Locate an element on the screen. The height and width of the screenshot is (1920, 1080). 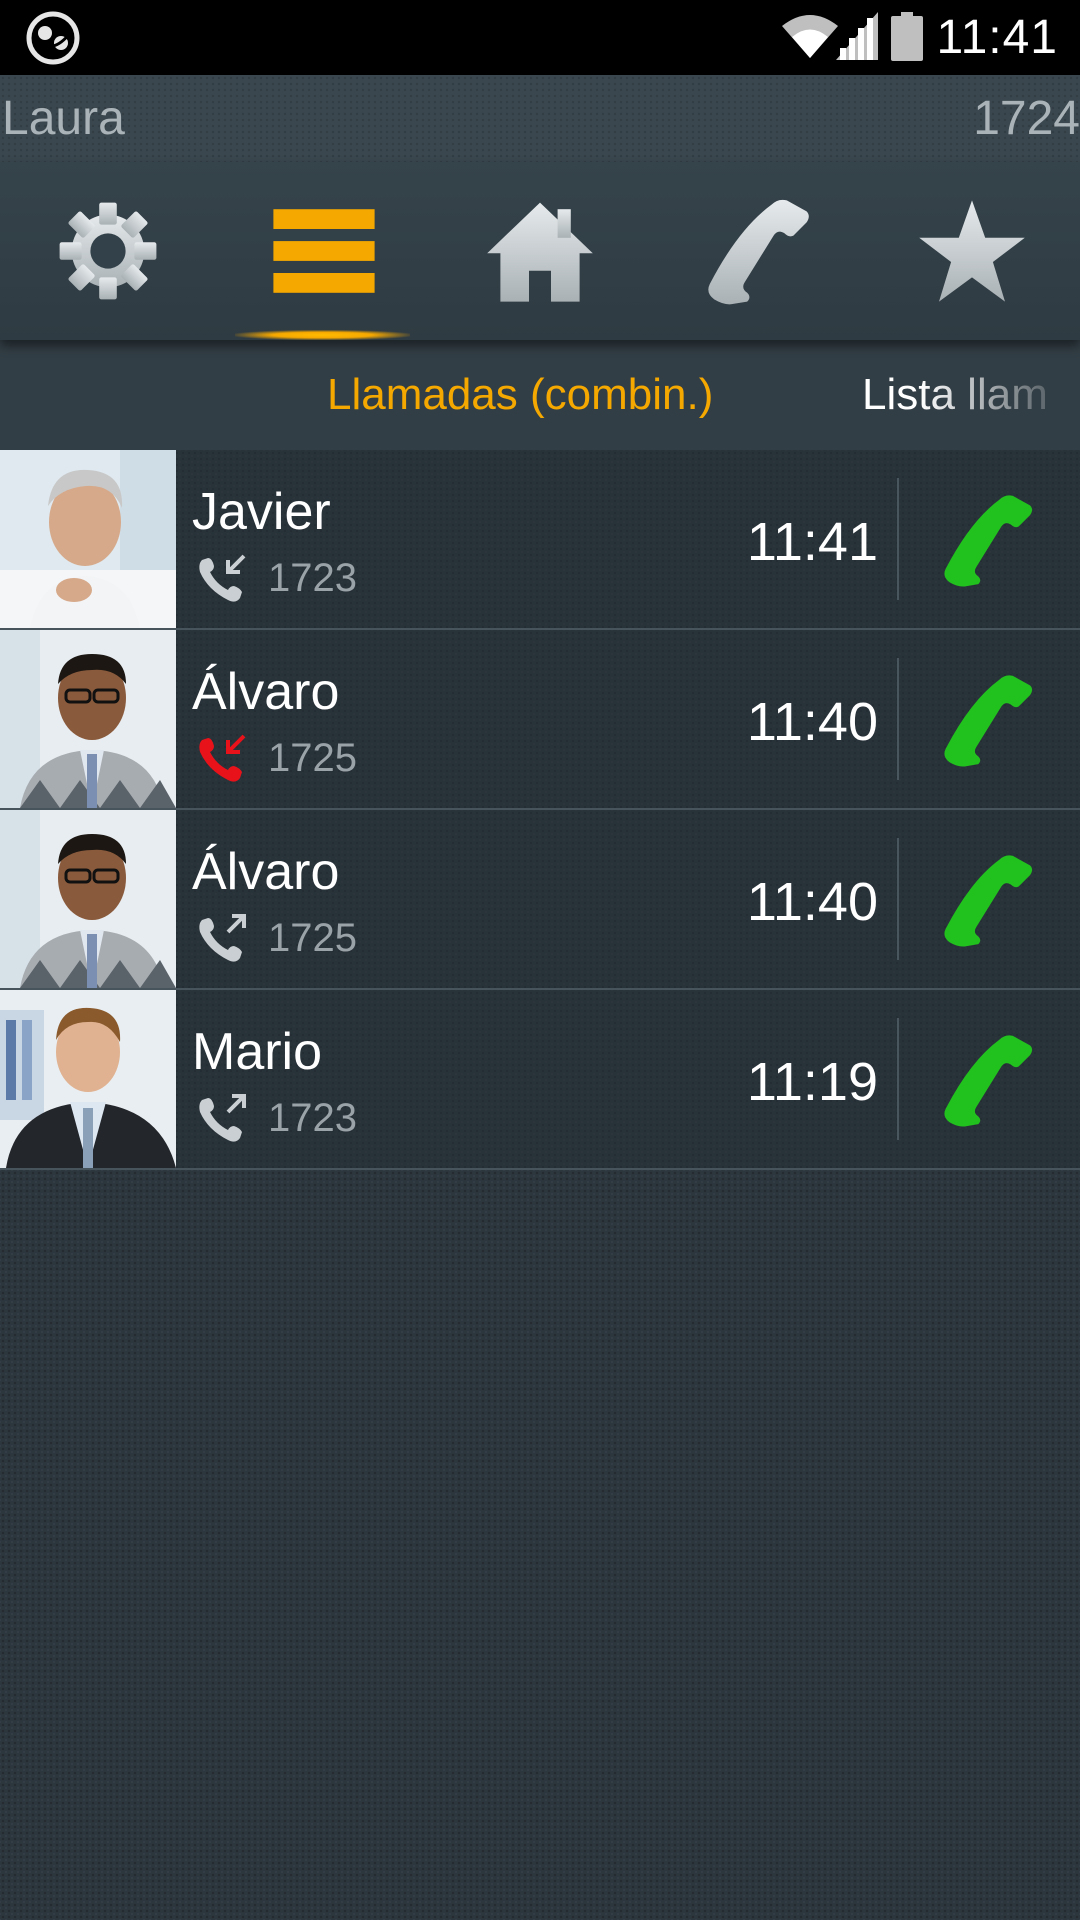
wifi-icon is located at coordinates (810, 36).